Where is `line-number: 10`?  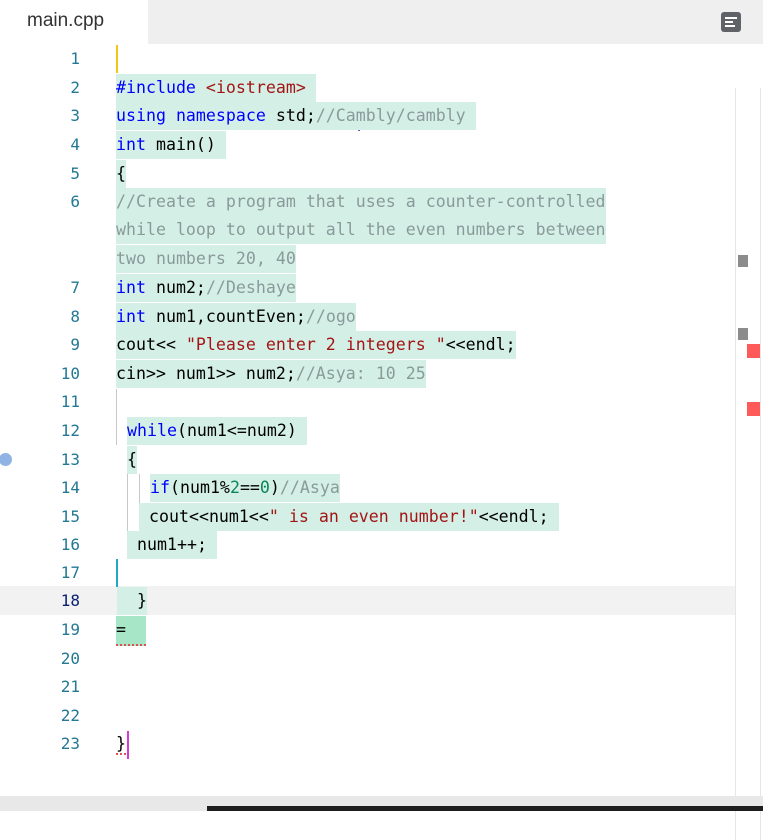 line-number: 10 is located at coordinates (70, 373).